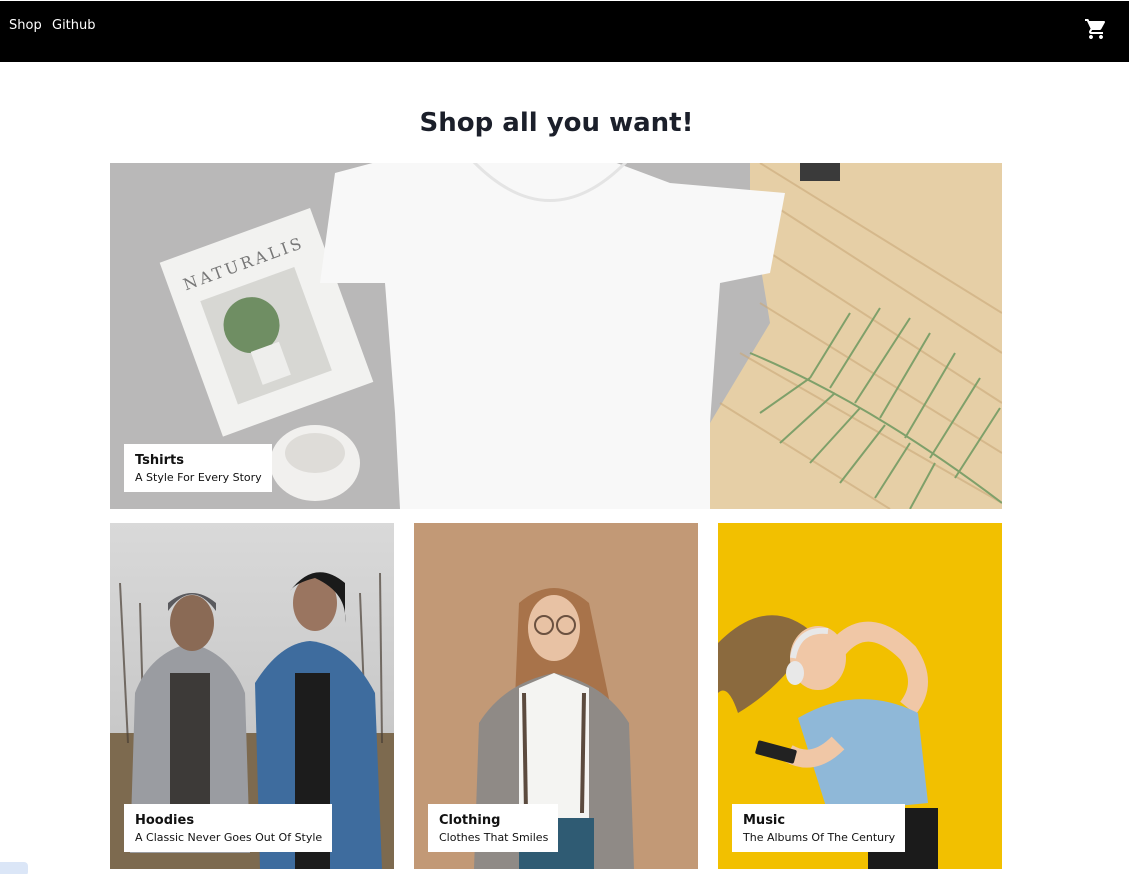 Image resolution: width=1129 pixels, height=874 pixels. Describe the element at coordinates (198, 477) in the screenshot. I see `category-subtitle: A Style For Every Story` at that location.